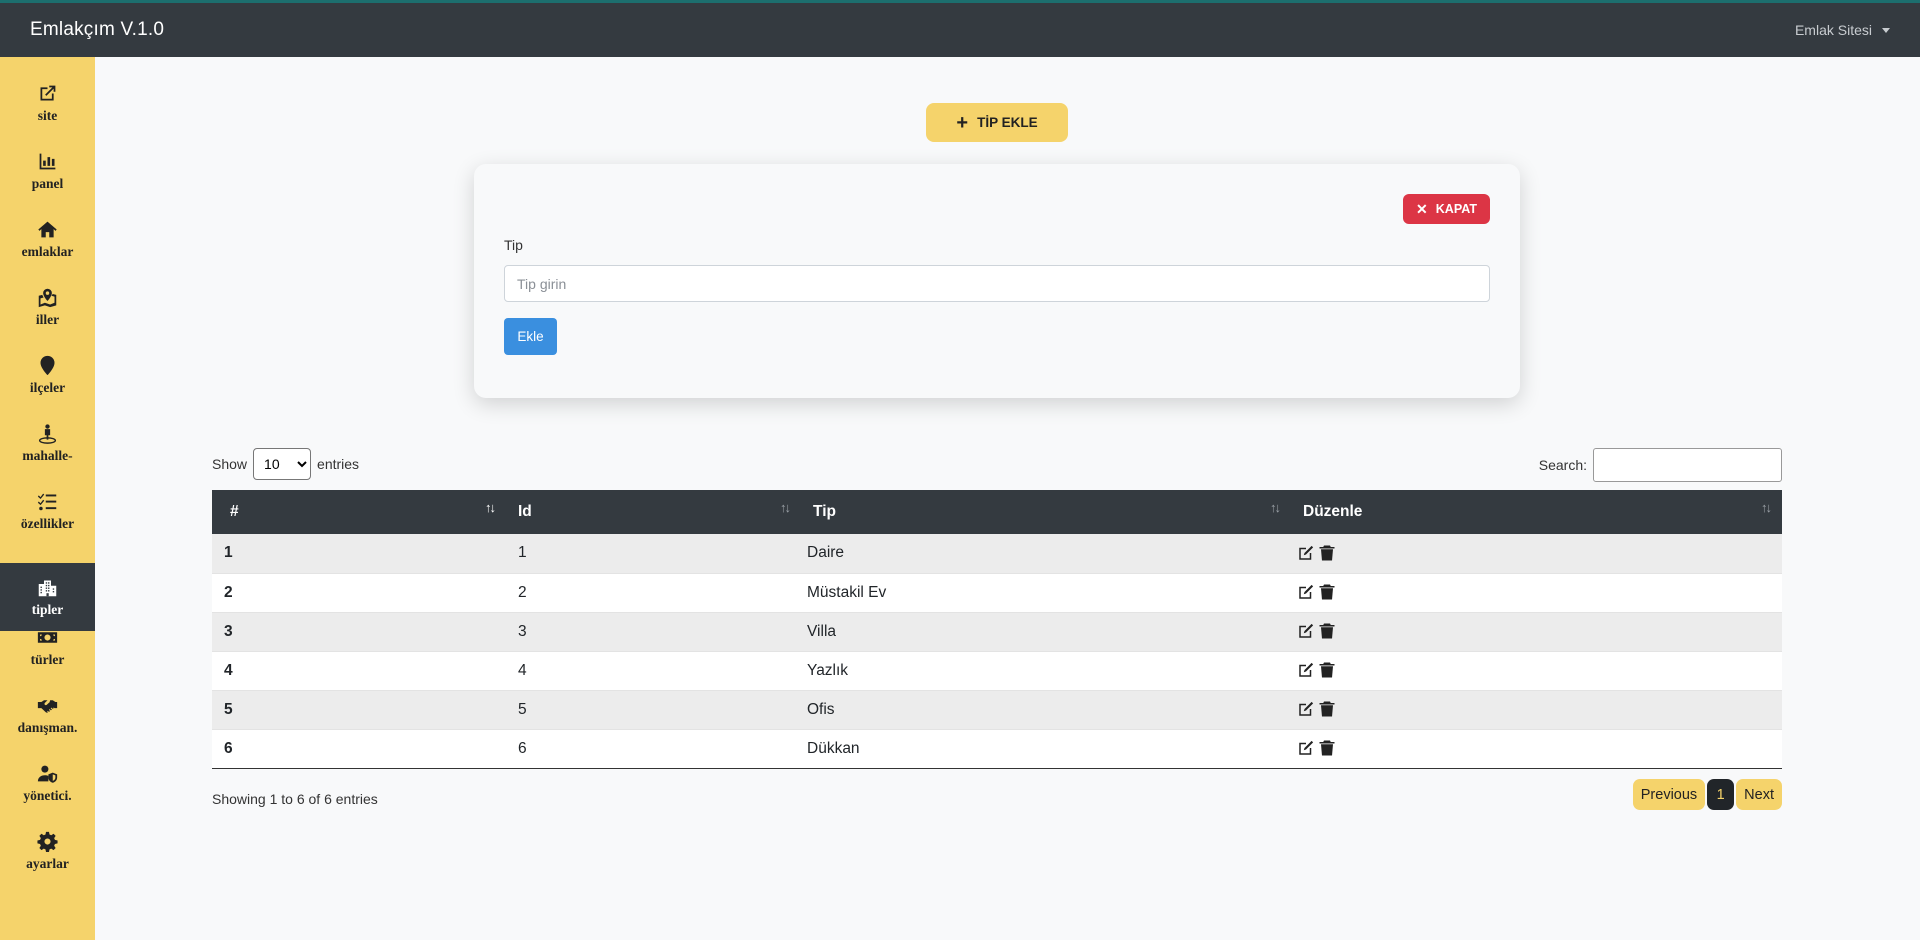  I want to click on money-bill-icon, so click(48, 638).